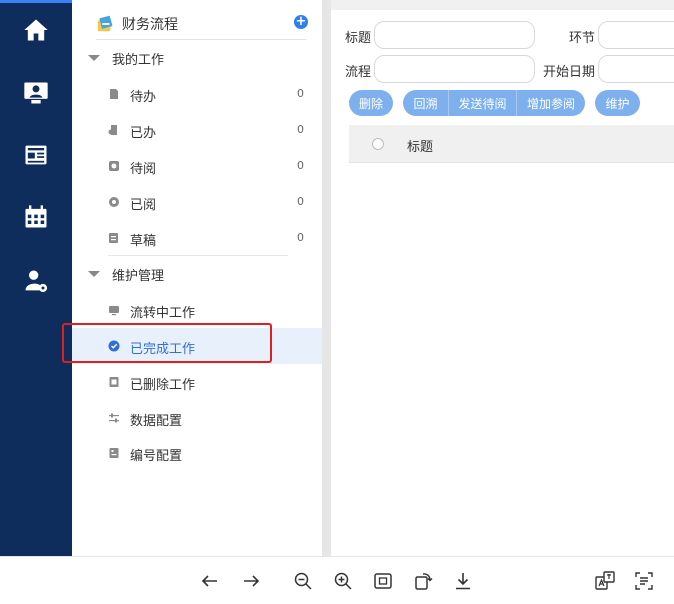 The width and height of the screenshot is (674, 604). What do you see at coordinates (303, 581) in the screenshot?
I see `zoom-out-icon` at bounding box center [303, 581].